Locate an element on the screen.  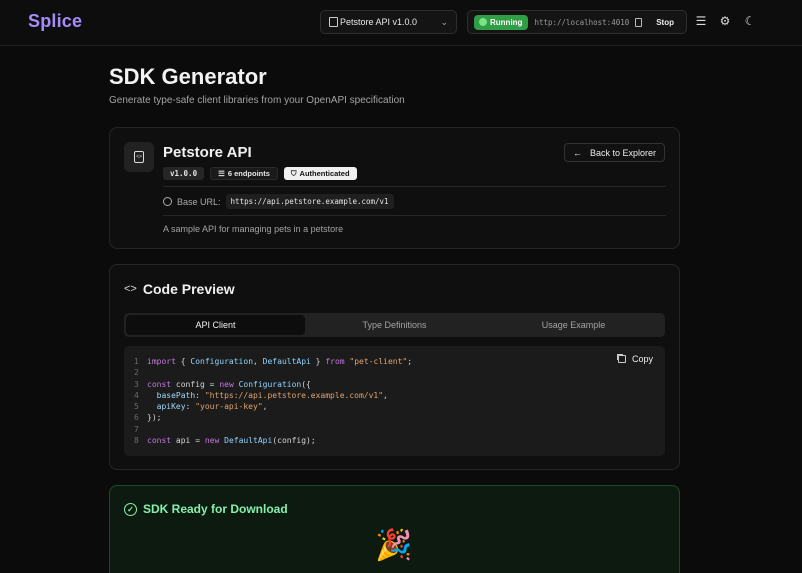
code-line: 7 is located at coordinates (273, 429).